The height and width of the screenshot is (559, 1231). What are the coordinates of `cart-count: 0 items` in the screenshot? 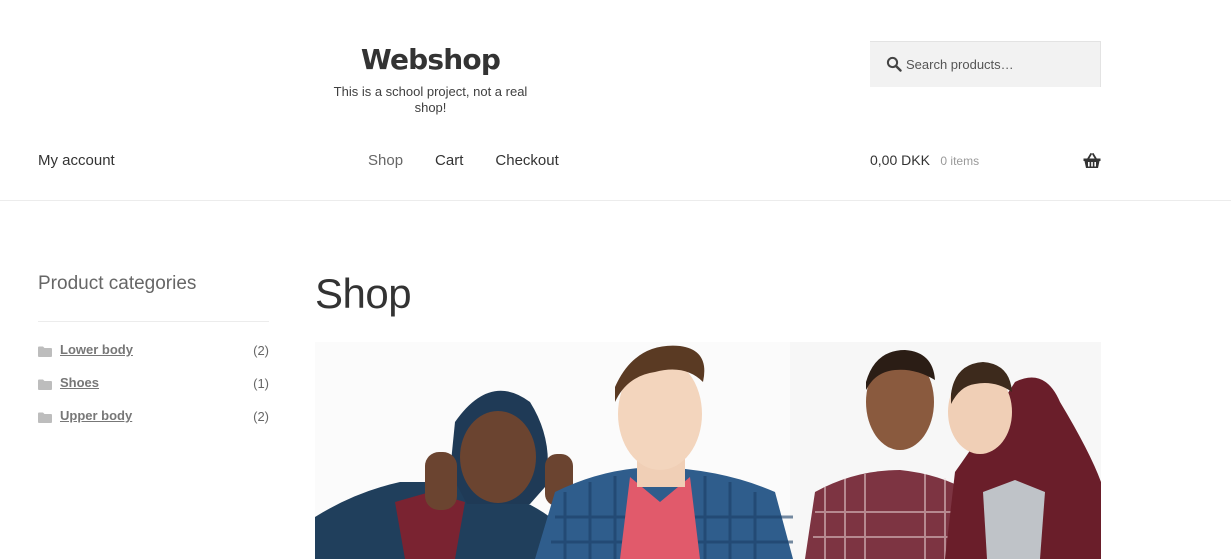 It's located at (960, 161).